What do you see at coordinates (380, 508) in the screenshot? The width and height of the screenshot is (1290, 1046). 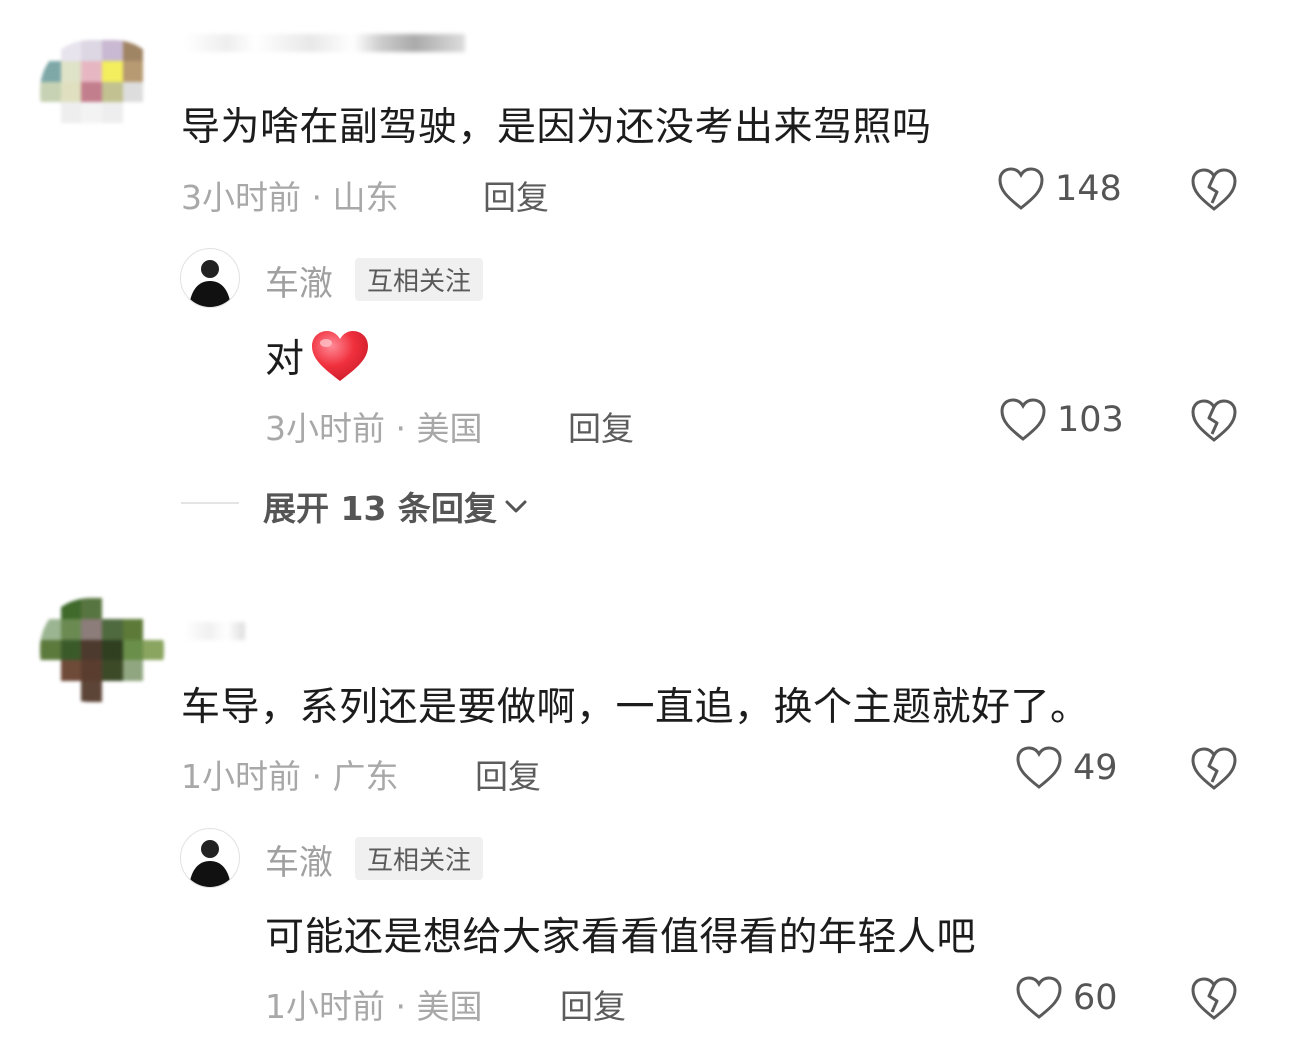 I see `expand-replies-label: 展开 13 条回复` at bounding box center [380, 508].